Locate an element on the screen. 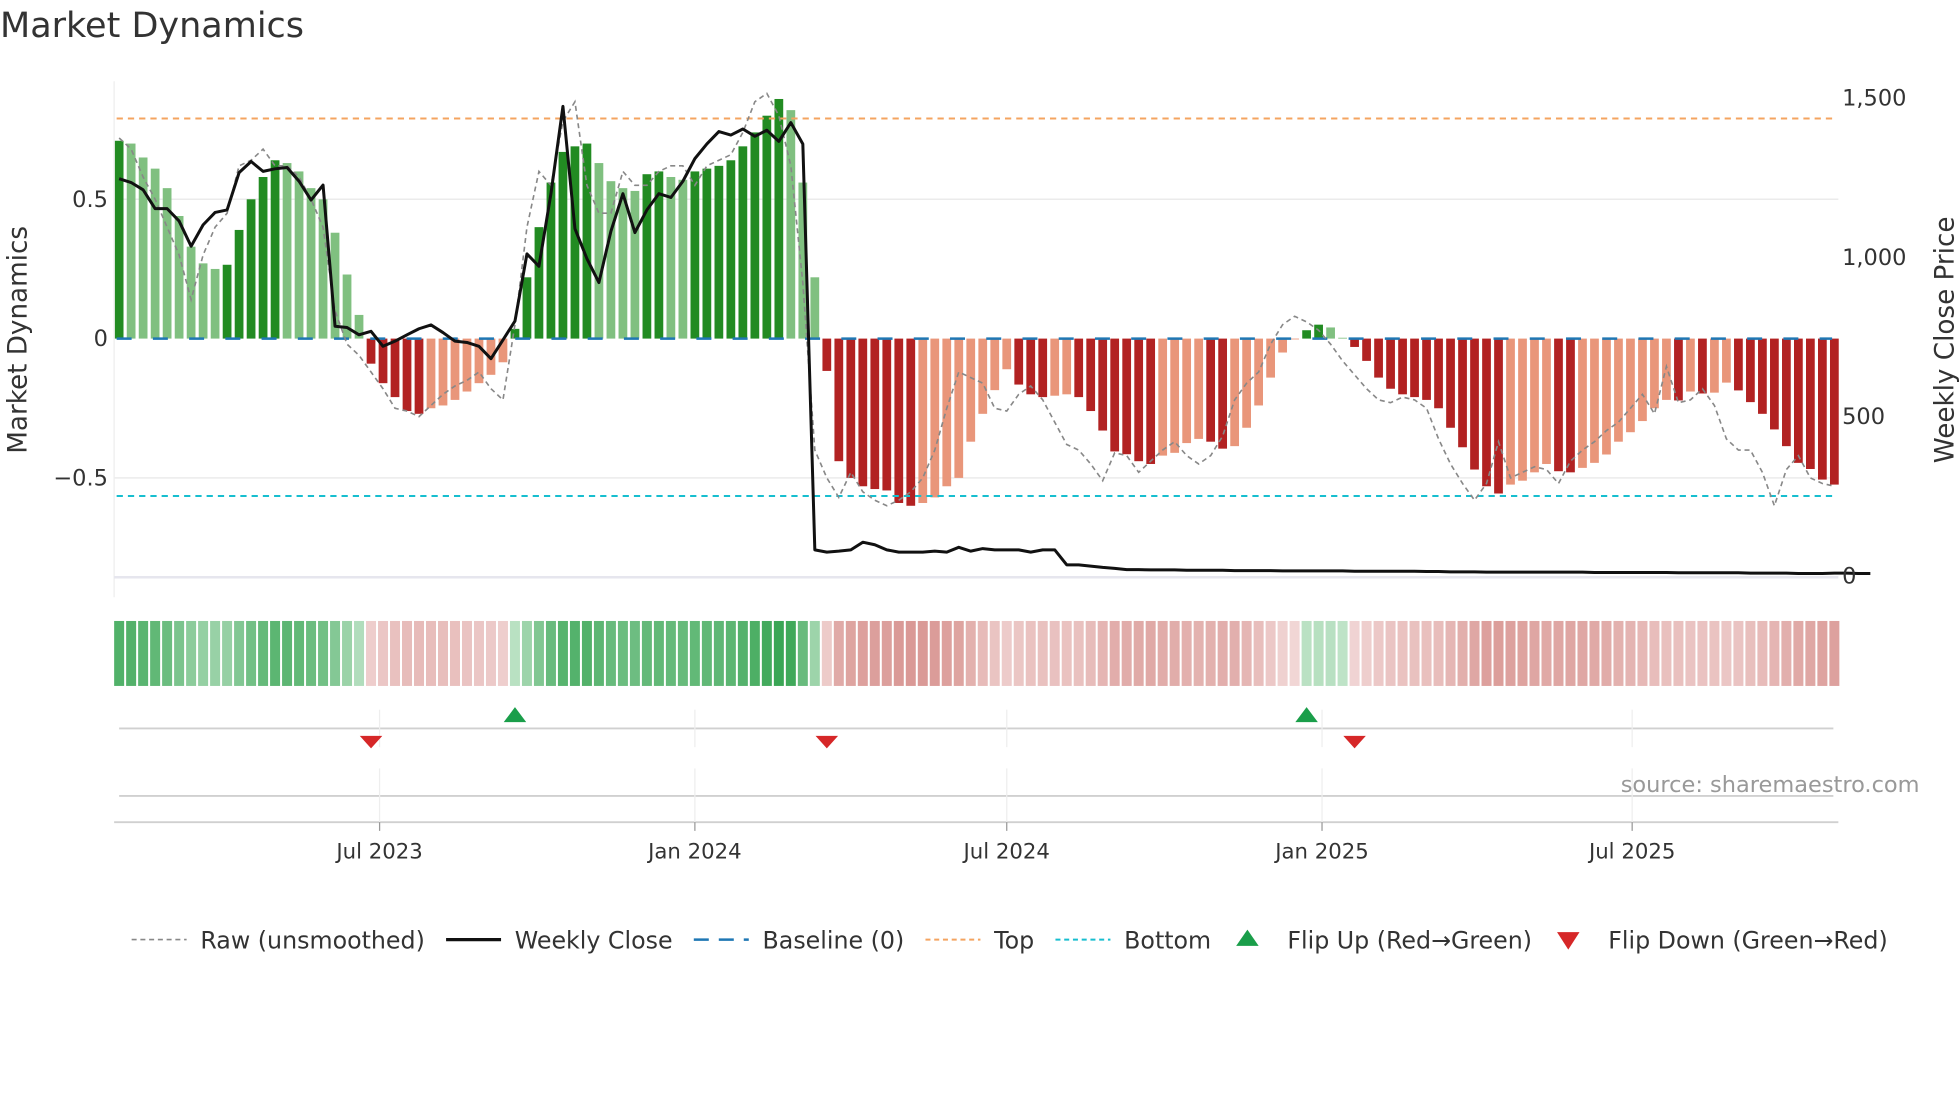  y2-tick-label: 500 is located at coordinates (1863, 417).